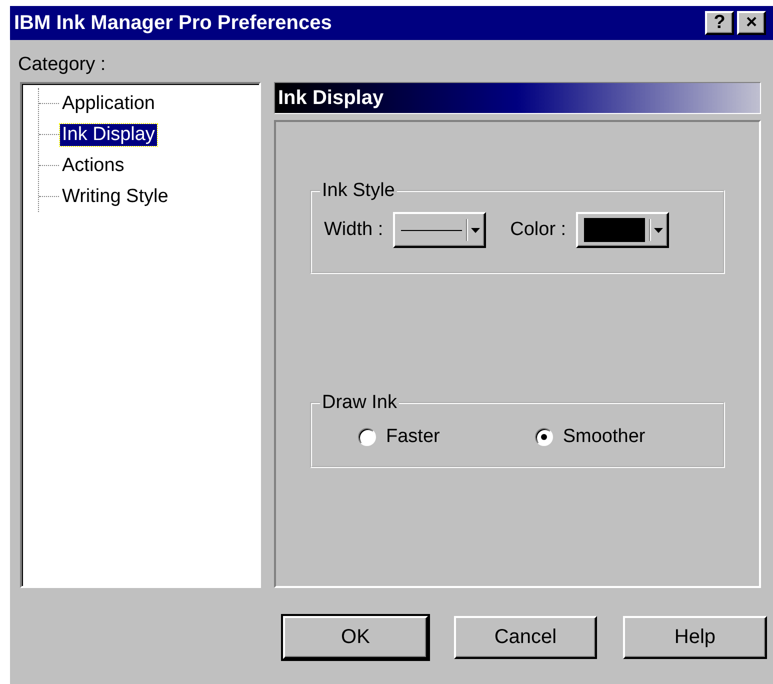 The height and width of the screenshot is (684, 773). Describe the element at coordinates (108, 103) in the screenshot. I see `tree-item: Application` at that location.